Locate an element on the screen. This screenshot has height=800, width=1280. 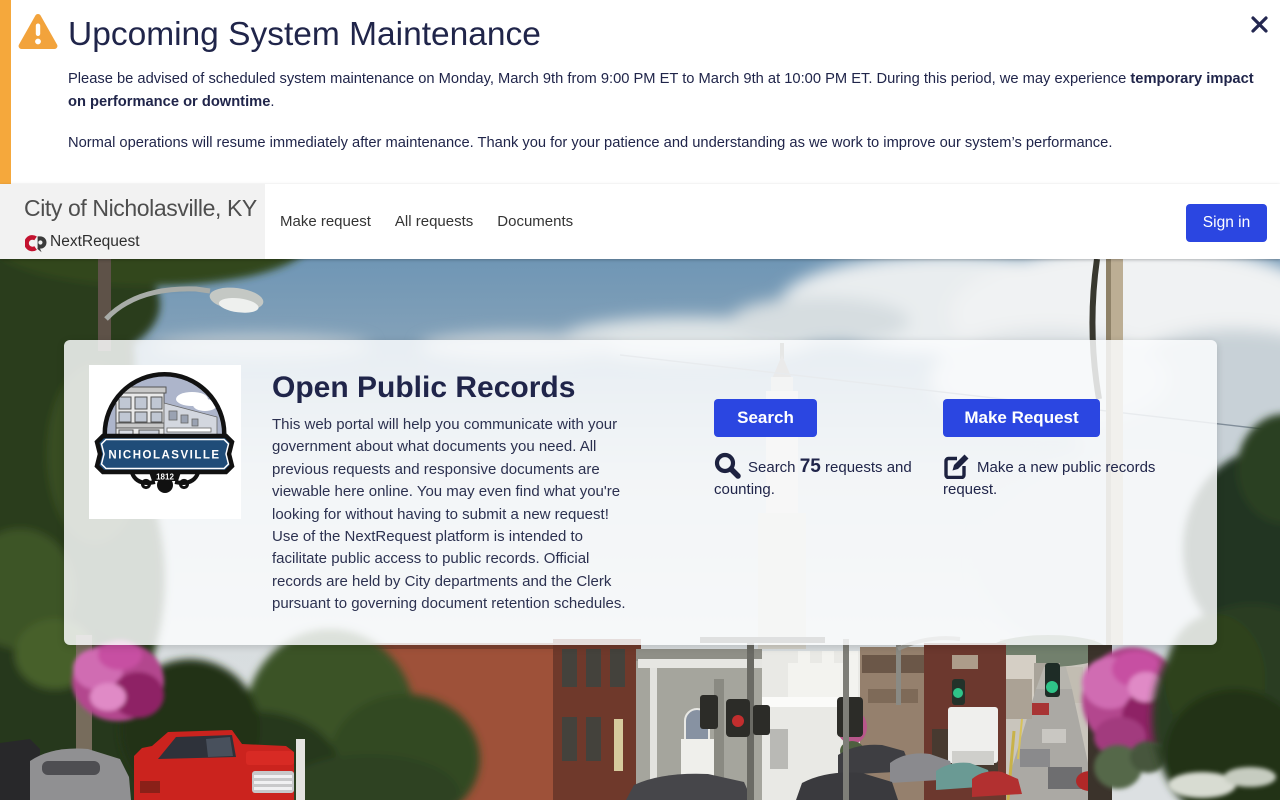
svg-text: NICHOLASVILLE is located at coordinates (164, 456).